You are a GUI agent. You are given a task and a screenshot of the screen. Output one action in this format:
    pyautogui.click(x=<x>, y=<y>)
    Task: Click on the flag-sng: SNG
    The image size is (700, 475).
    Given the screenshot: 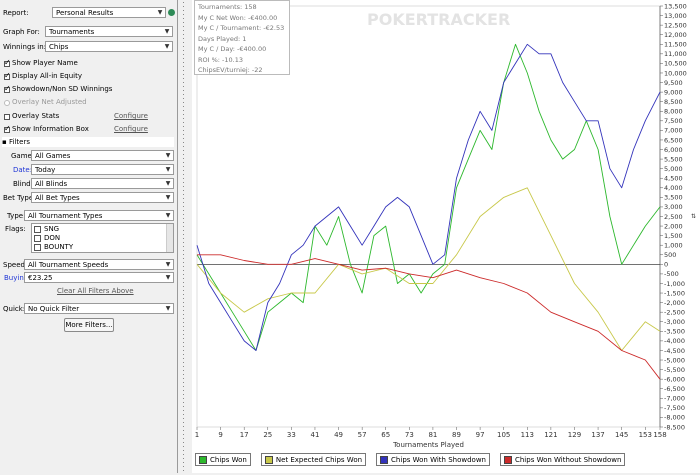 What is the action you would take?
    pyautogui.click(x=46, y=229)
    